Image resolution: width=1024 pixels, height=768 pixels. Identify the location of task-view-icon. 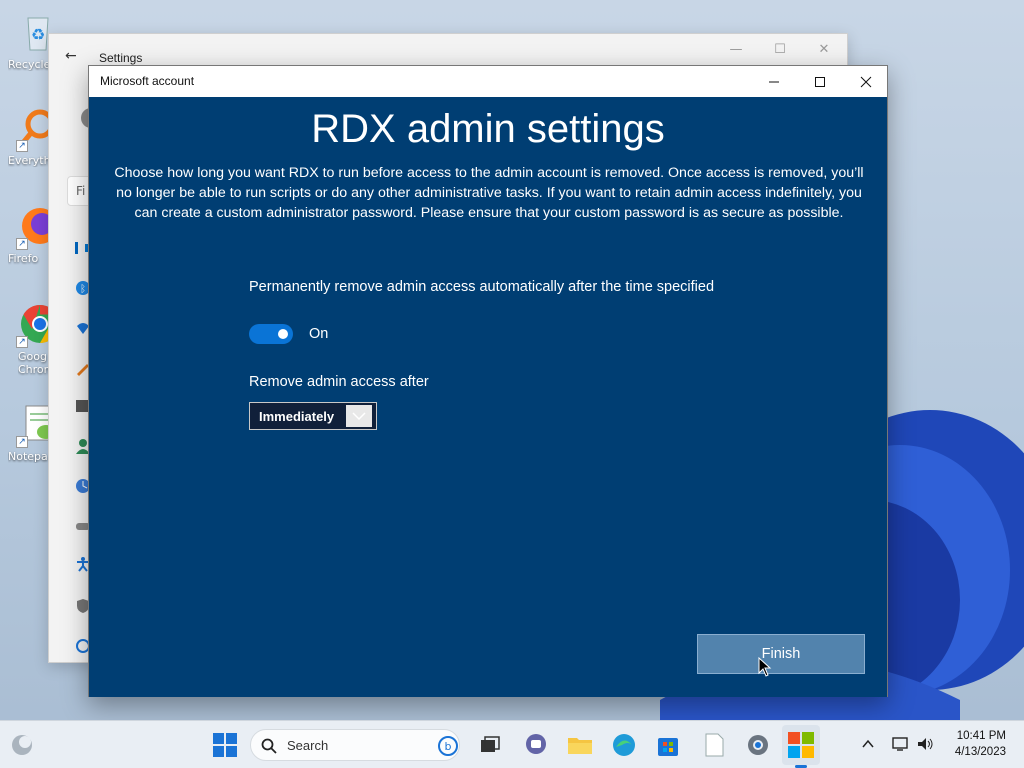
(490, 745).